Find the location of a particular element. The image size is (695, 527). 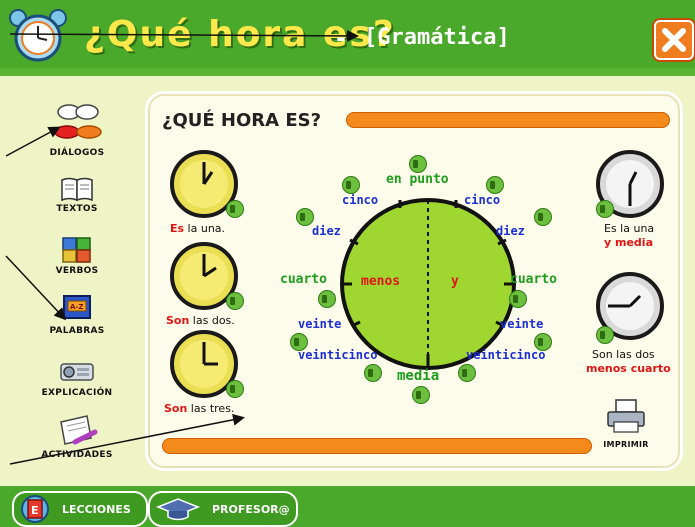

svg-text: E is located at coordinates (35, 510).